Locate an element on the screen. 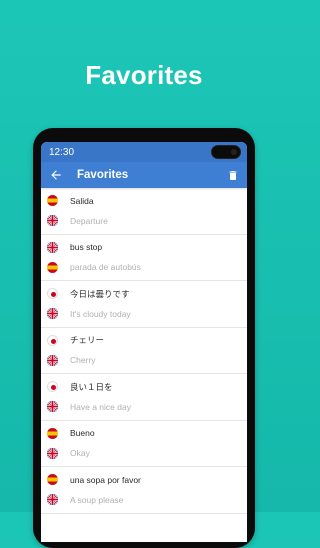 The width and height of the screenshot is (320, 548). list-item: bus stop parada de autobús is located at coordinates (144, 258).